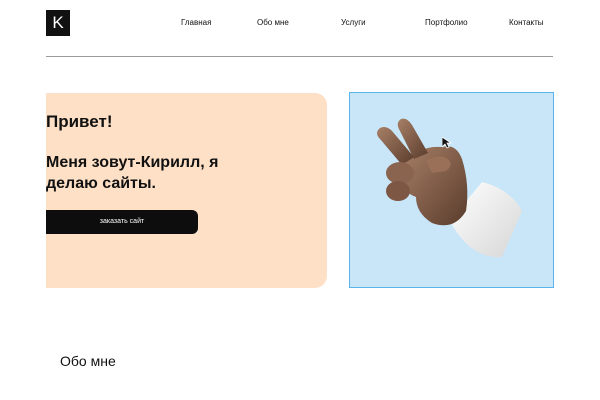 Image resolution: width=600 pixels, height=400 pixels. What do you see at coordinates (196, 22) in the screenshot?
I see `nav-item-home: Главная` at bounding box center [196, 22].